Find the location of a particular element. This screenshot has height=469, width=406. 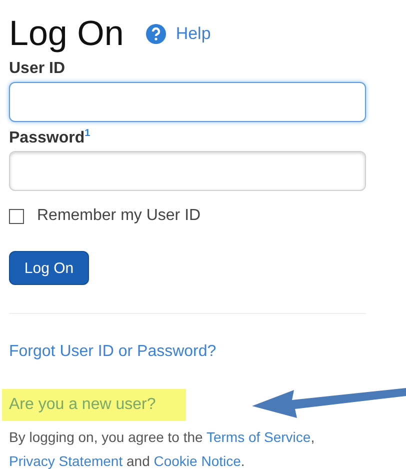

field-label: Password$^{1}$ is located at coordinates (50, 138).